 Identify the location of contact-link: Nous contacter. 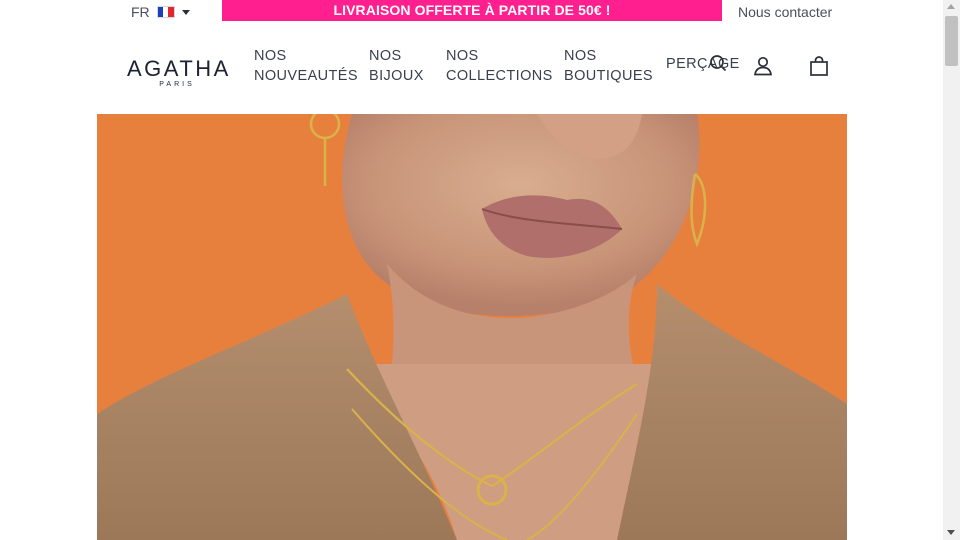
(785, 12).